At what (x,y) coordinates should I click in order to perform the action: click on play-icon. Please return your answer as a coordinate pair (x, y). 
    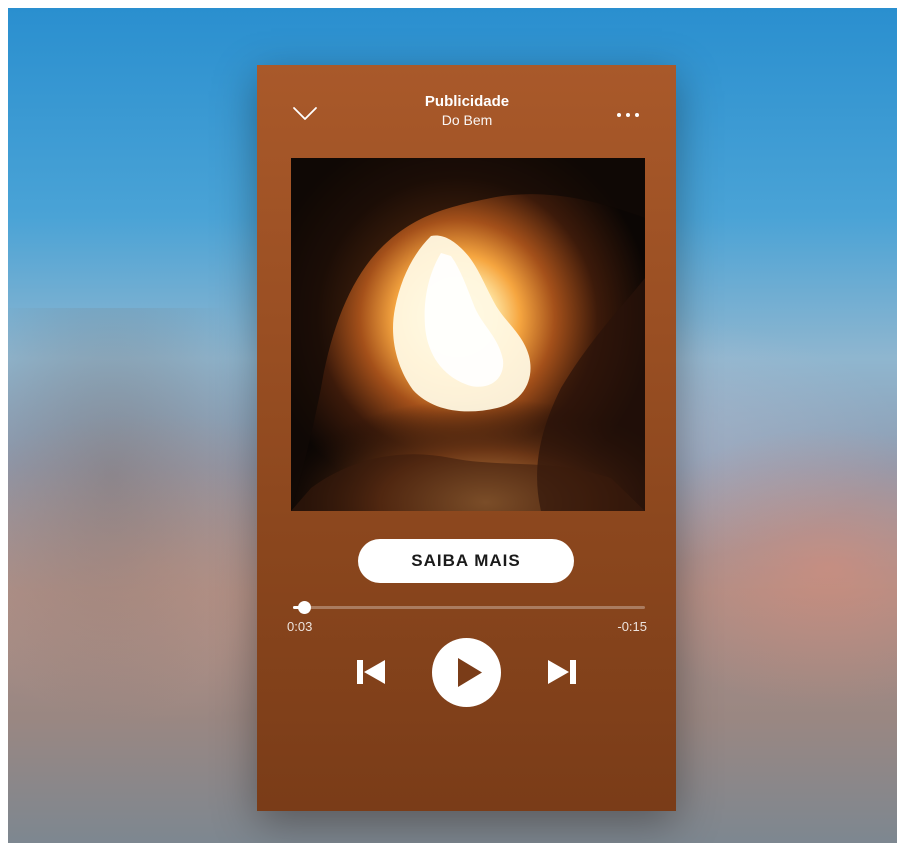
    Looking at the image, I should click on (470, 672).